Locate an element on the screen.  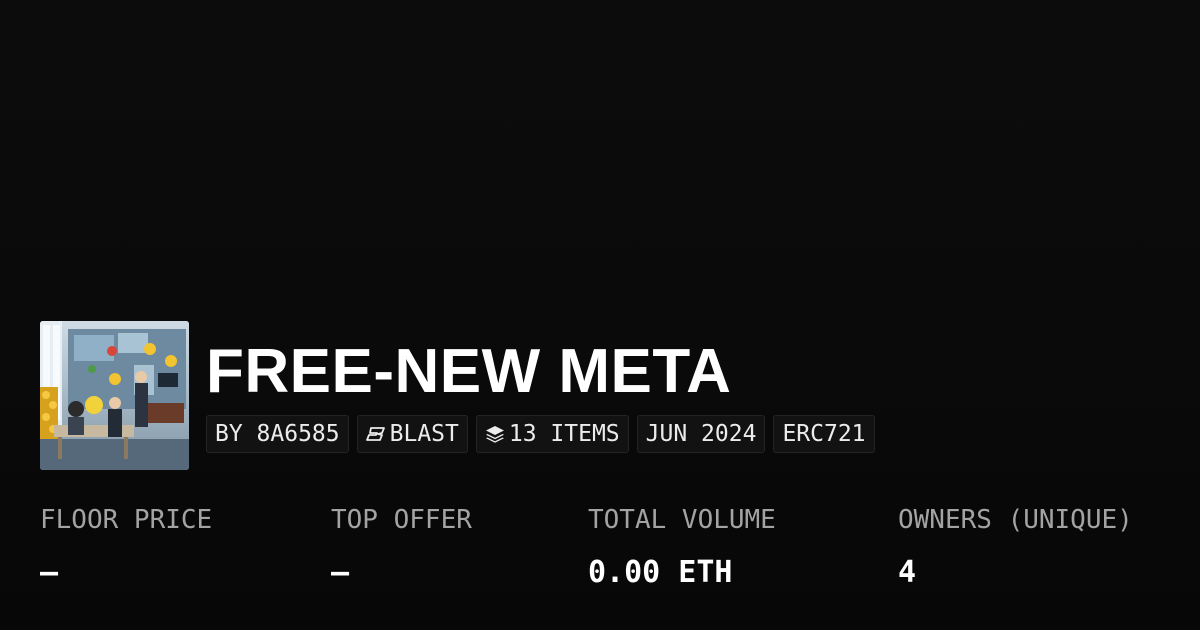
top-offer-value: — is located at coordinates (340, 572).